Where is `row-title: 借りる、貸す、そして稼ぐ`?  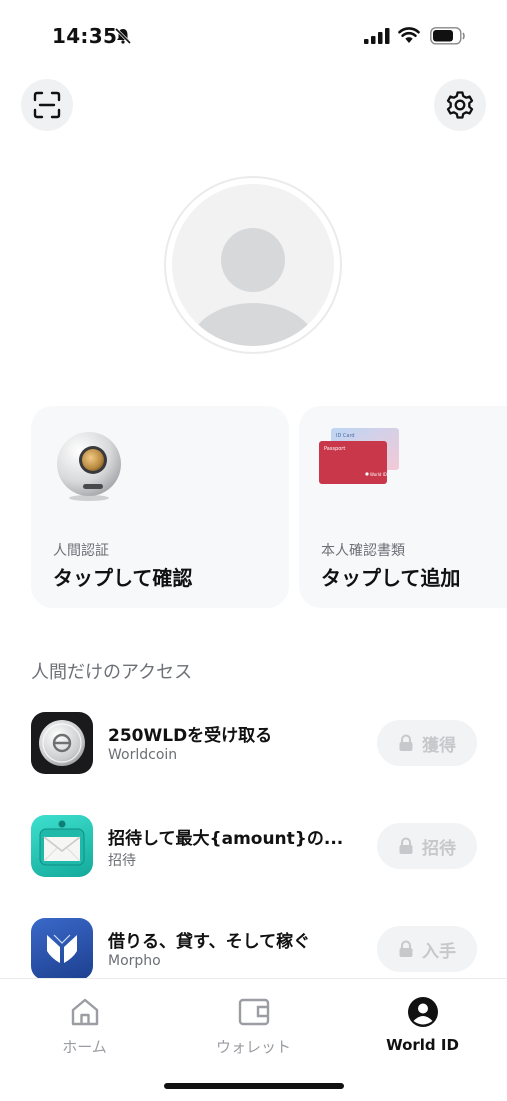
row-title: 借りる、貸す、そして稼ぐ is located at coordinates (209, 942).